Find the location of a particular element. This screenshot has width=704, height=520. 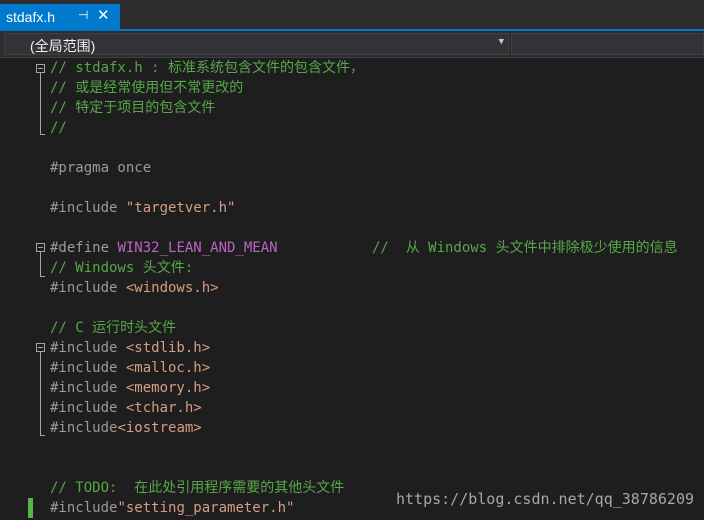

code-line: // TODO: 在此处引用程序需要的其他头文件 is located at coordinates (197, 488).